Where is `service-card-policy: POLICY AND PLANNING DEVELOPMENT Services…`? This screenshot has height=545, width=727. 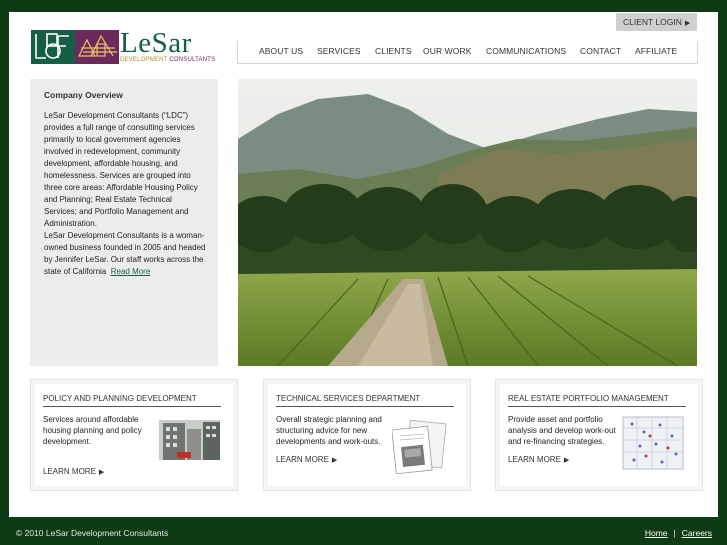
service-card-policy: POLICY AND PLANNING DEVELOPMENT Services… is located at coordinates (134, 435).